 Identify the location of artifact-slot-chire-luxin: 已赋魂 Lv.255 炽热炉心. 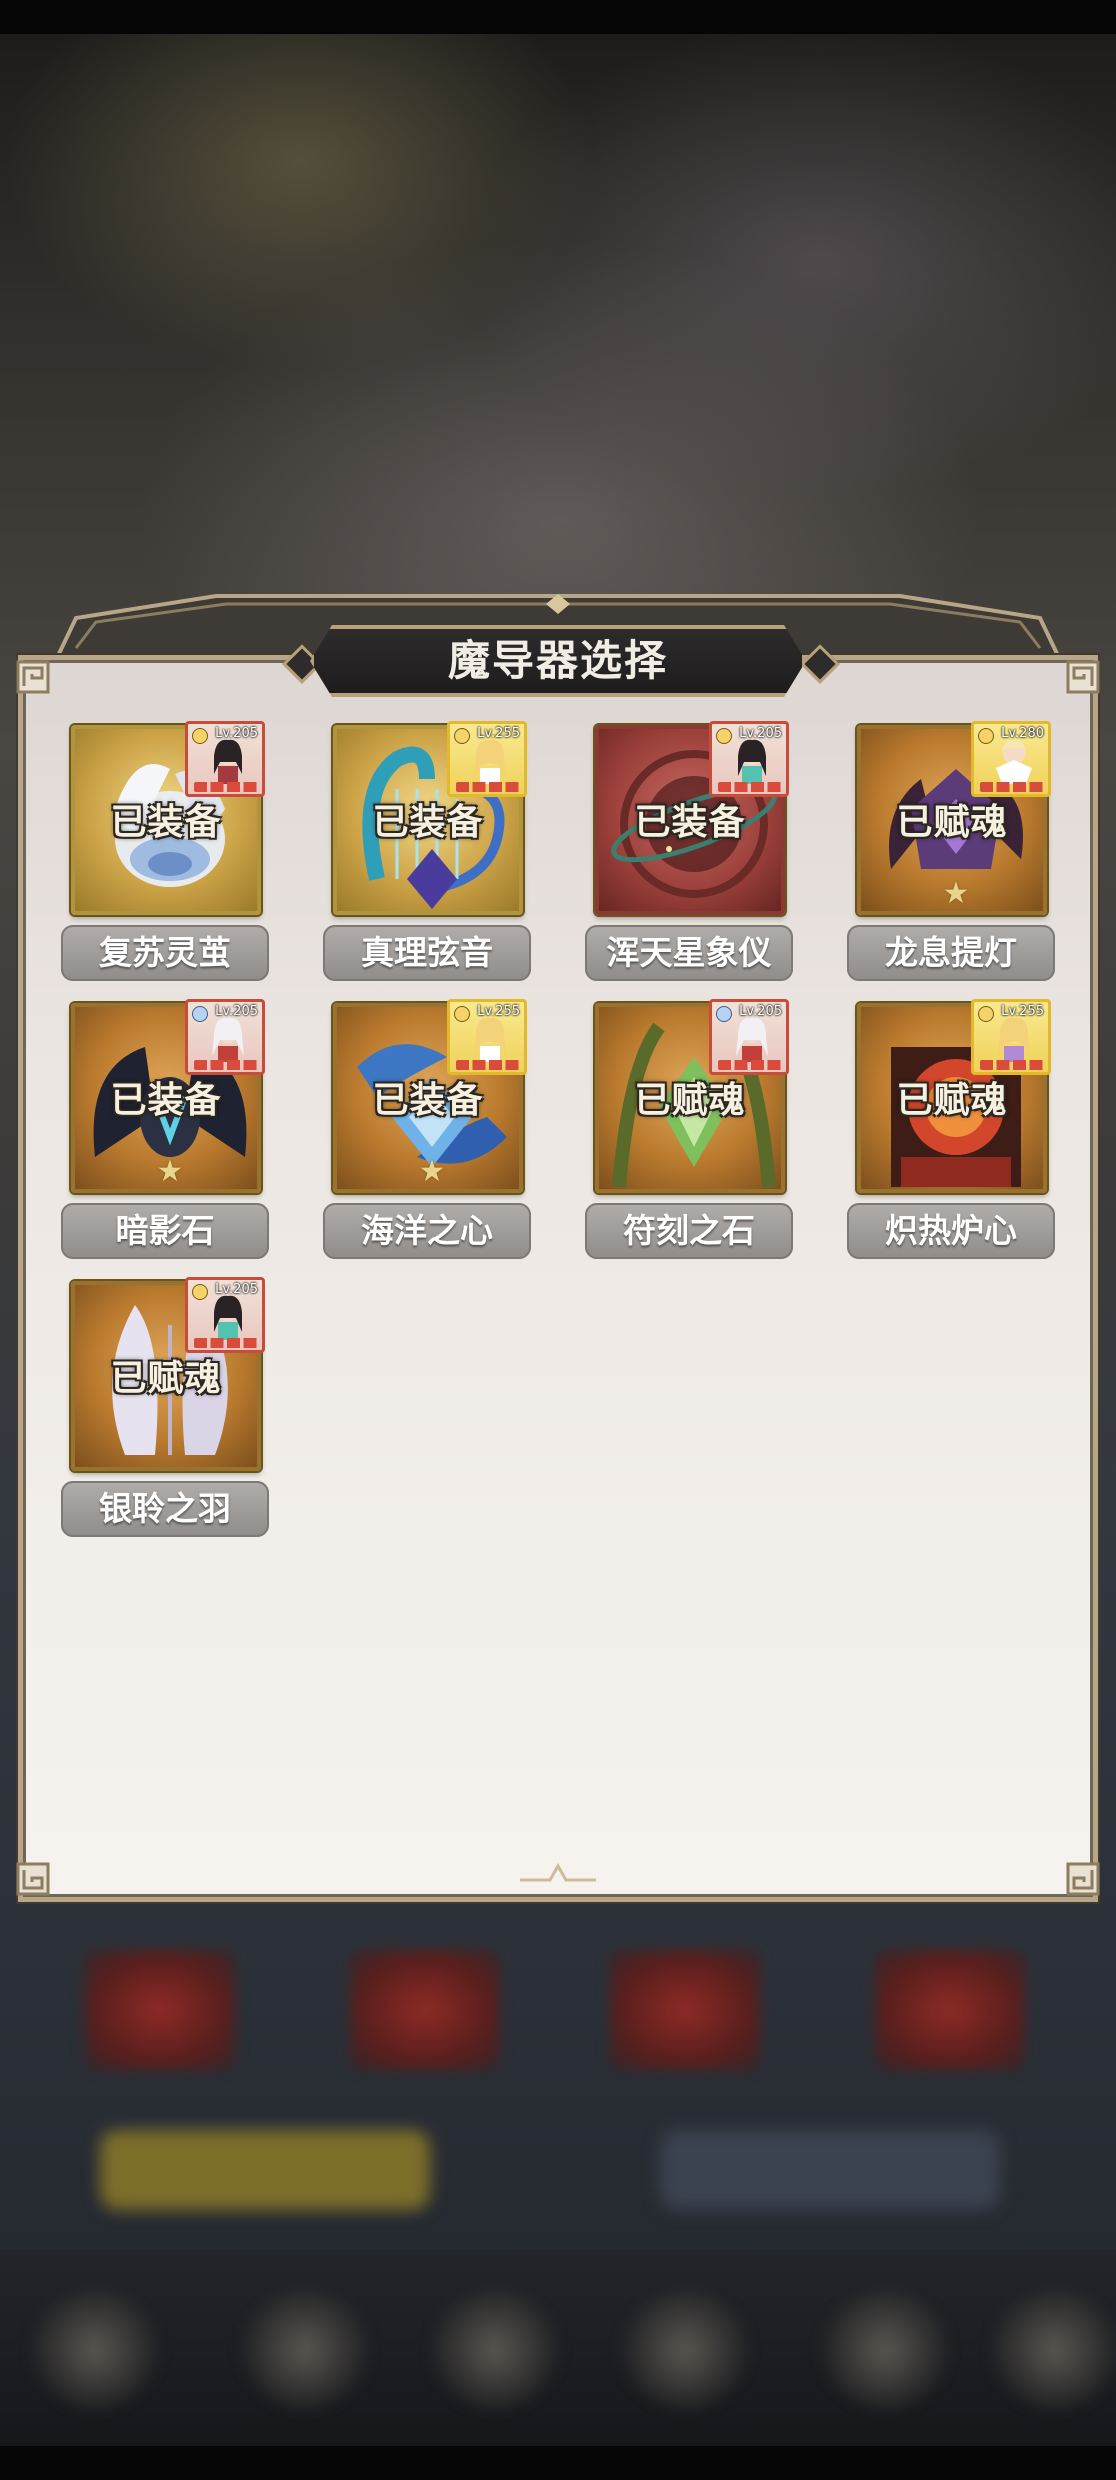
(951, 1147).